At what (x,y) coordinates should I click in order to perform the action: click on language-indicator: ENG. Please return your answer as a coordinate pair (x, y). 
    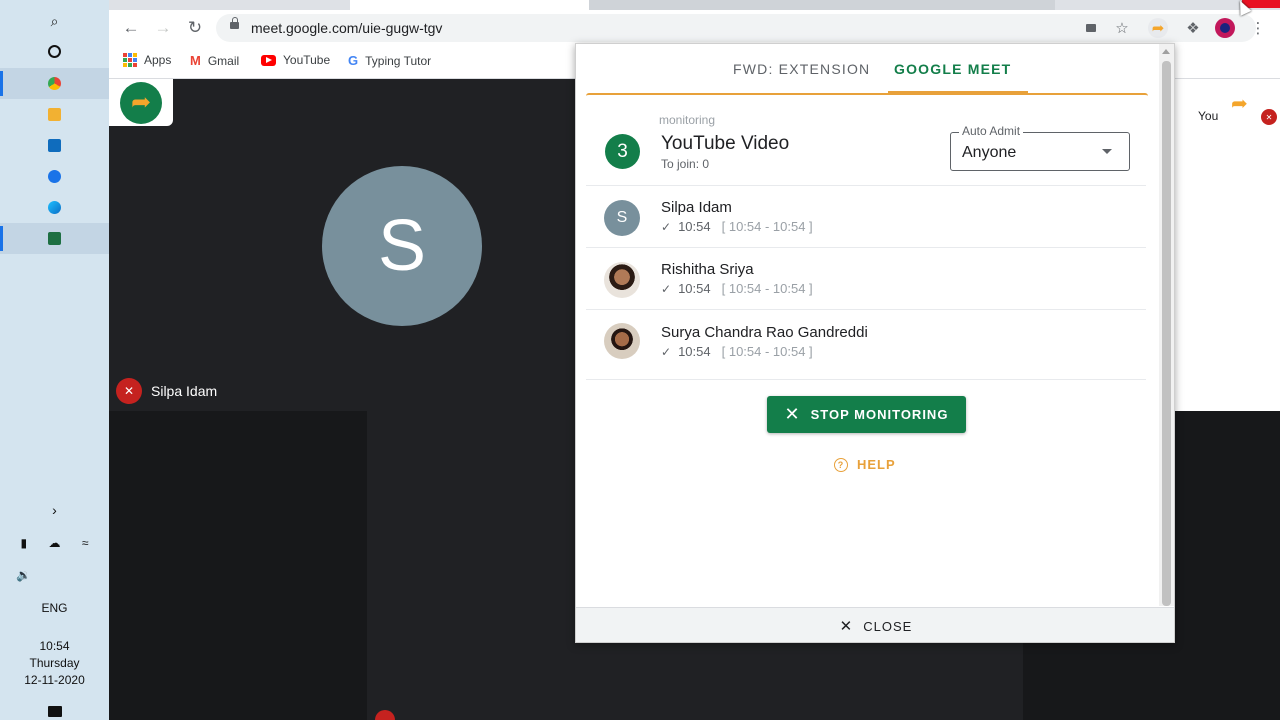
    Looking at the image, I should click on (54, 608).